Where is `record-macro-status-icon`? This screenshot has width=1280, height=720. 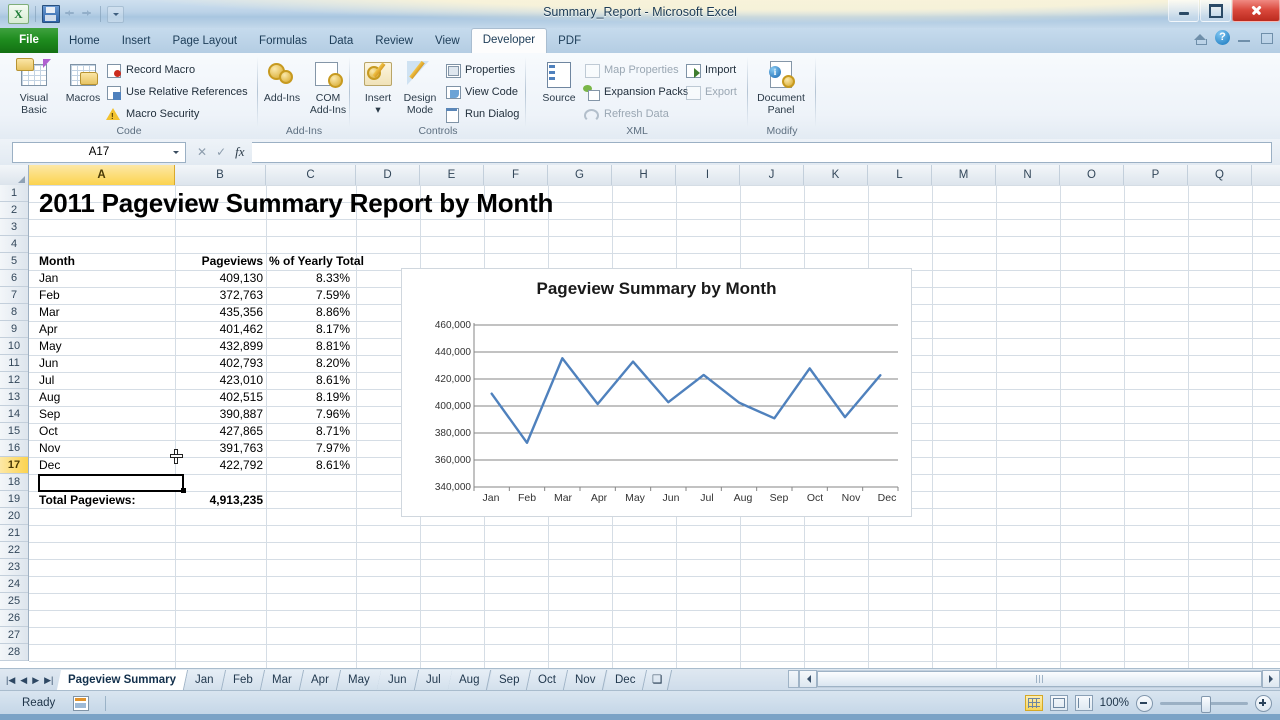
record-macro-status-icon is located at coordinates (81, 703).